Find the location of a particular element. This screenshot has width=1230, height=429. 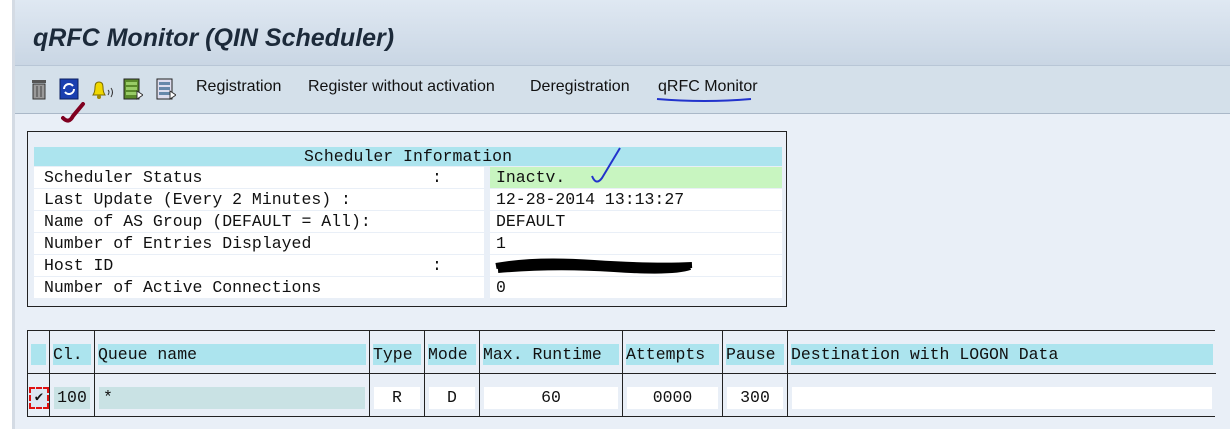

list-icon is located at coordinates (166, 89).